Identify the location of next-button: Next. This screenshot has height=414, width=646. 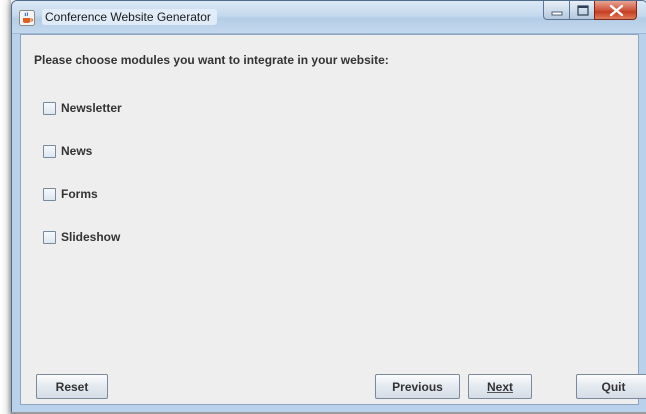
(500, 386).